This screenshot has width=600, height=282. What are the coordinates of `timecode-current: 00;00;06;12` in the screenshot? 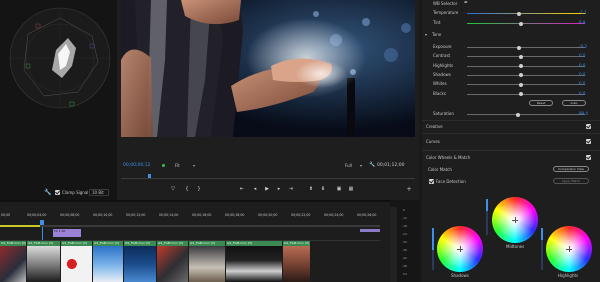 It's located at (136, 165).